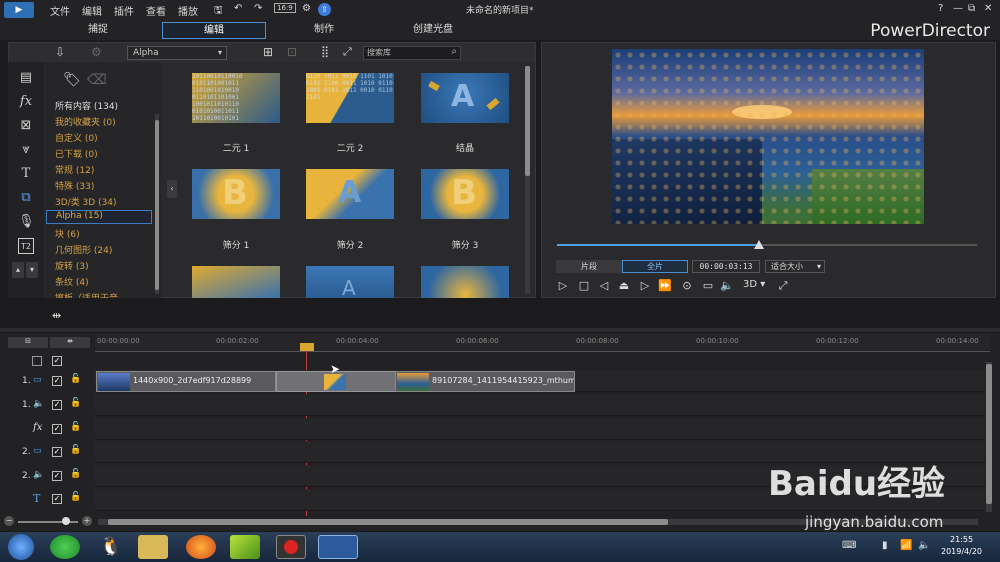 This screenshot has width=1000, height=562. I want to click on add-to-timeline-icon: ⊞, so click(268, 52).